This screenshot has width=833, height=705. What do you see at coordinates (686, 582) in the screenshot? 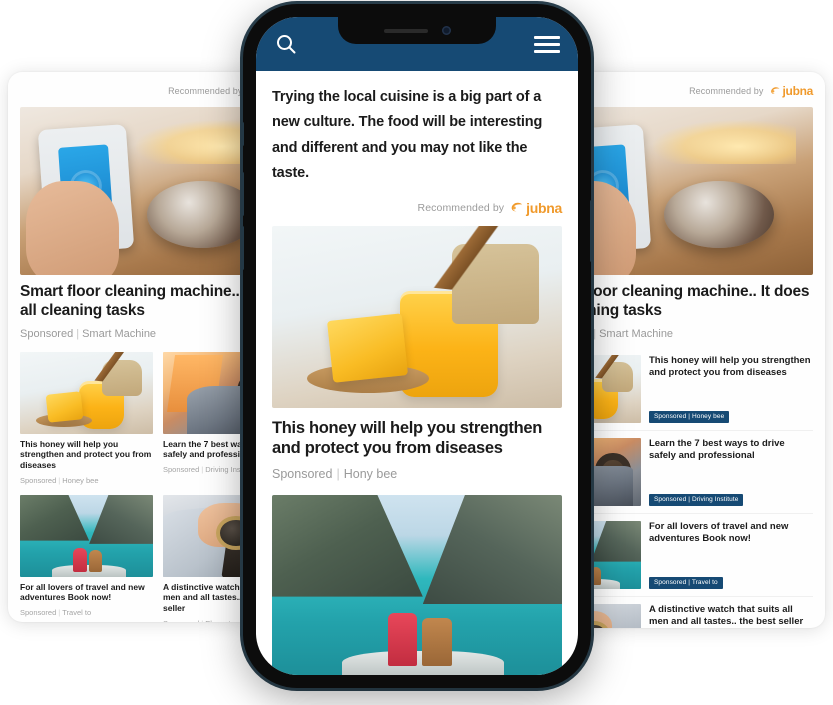
I see `right-list-sponsored-badge: Sponsored | Travel to` at bounding box center [686, 582].